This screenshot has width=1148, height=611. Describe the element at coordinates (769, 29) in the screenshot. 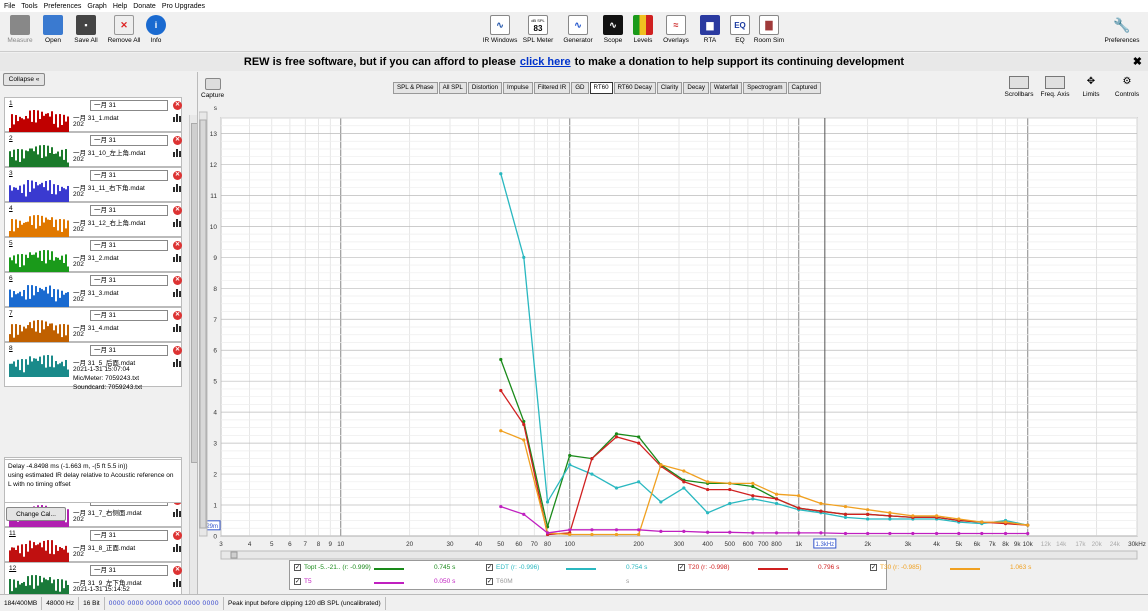

I see `room-sim-button: ▇ Room Sim` at that location.